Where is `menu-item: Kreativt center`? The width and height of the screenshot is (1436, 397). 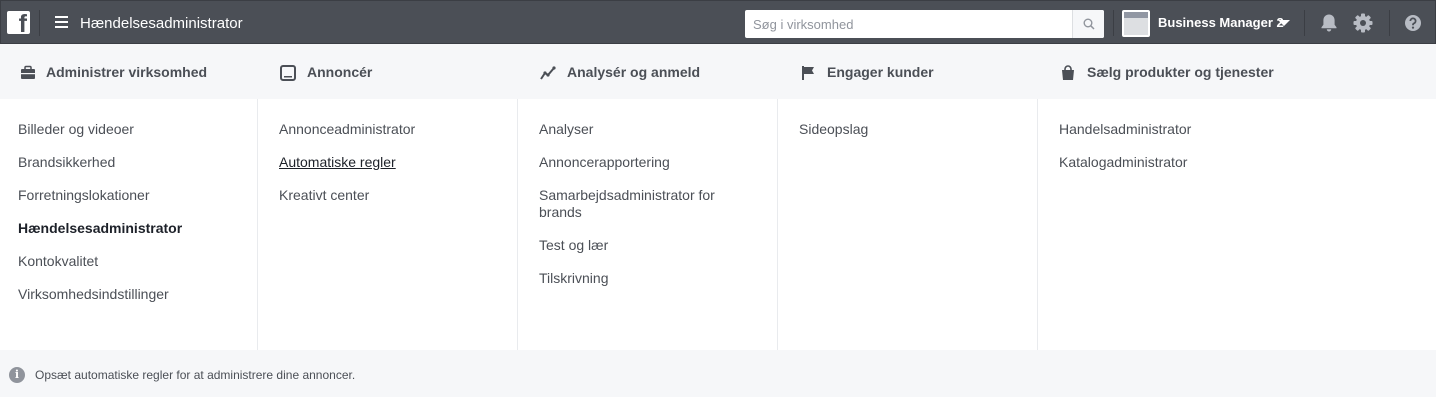 menu-item: Kreativt center is located at coordinates (324, 195).